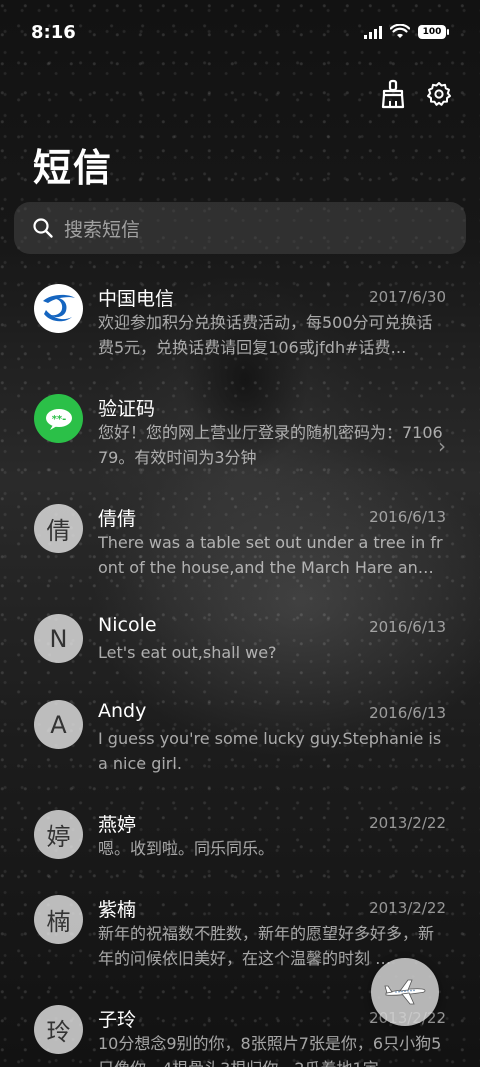  Describe the element at coordinates (416, 94) in the screenshot. I see `toolbar` at that location.